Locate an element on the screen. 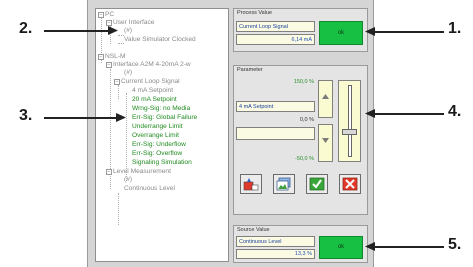 Image resolution: width=473 pixels, height=267 pixels. callout-2: 2. is located at coordinates (26, 28).